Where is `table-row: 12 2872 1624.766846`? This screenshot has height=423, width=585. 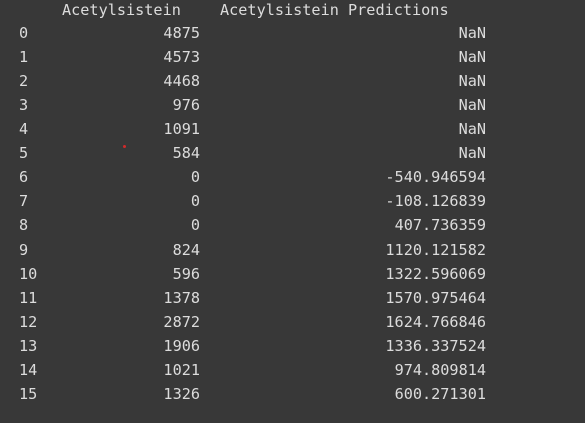 table-row: 12 2872 1624.766846 is located at coordinates (292, 322).